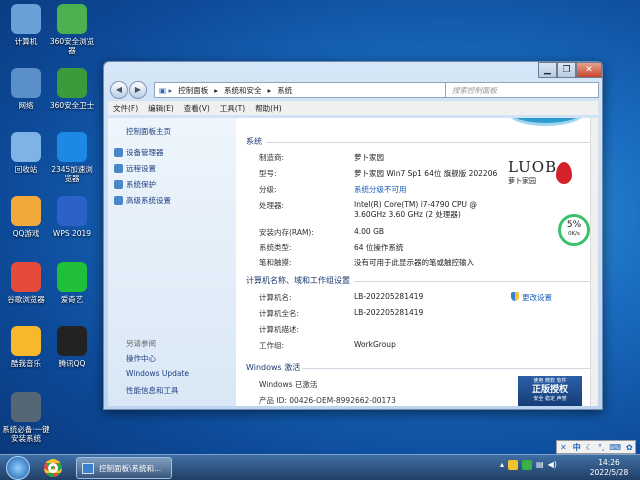 The image size is (640, 480). What do you see at coordinates (232, 108) in the screenshot?
I see `menu-item: 工具(T)` at bounding box center [232, 108].